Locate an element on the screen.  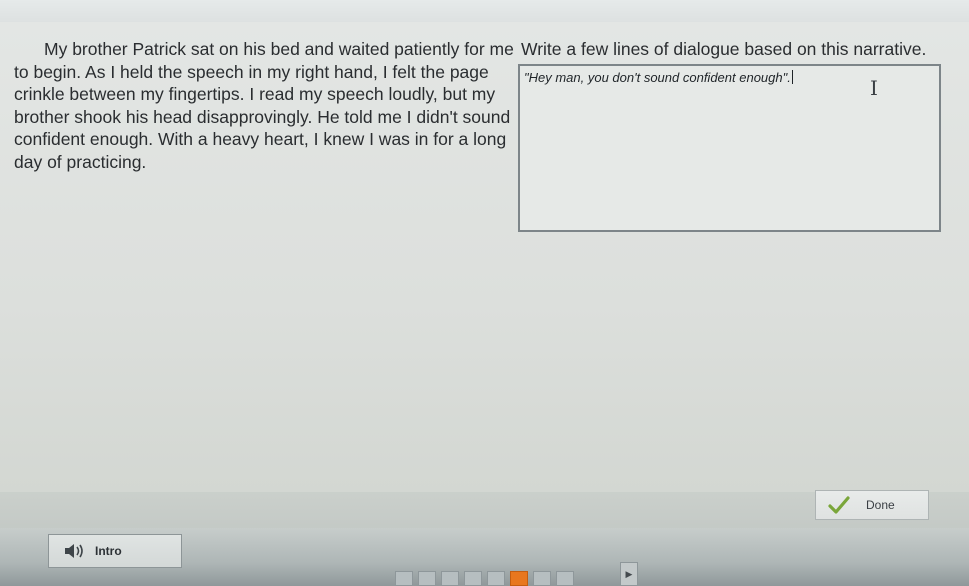
intro-label: Intro is located at coordinates (108, 551).